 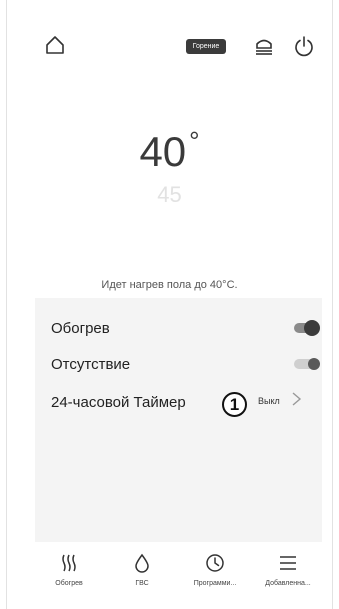 What do you see at coordinates (185, 364) in the screenshot?
I see `absence-row: Отсутствие` at bounding box center [185, 364].